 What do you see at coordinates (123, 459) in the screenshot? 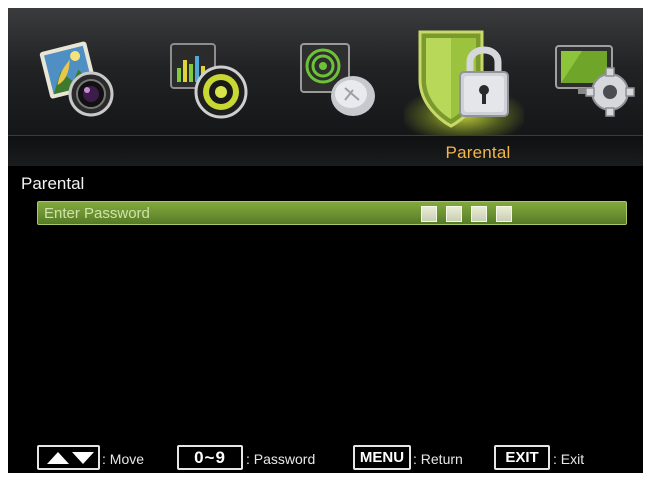
I see `move-hint-label: : Move` at bounding box center [123, 459].